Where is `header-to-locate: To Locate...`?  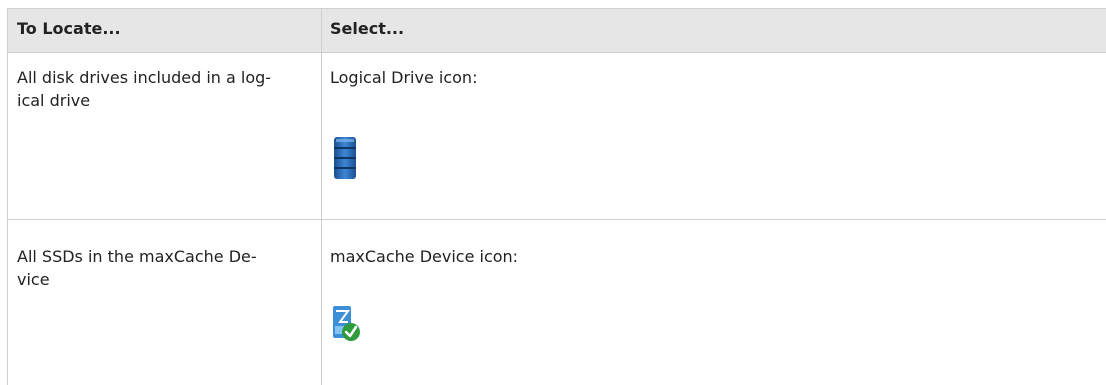
header-to-locate: To Locate... is located at coordinates (69, 28).